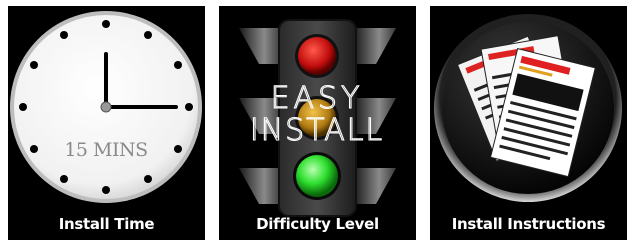 This screenshot has height=246, width=630. What do you see at coordinates (528, 224) in the screenshot?
I see `install-instructions-caption: Install Instructions` at bounding box center [528, 224].